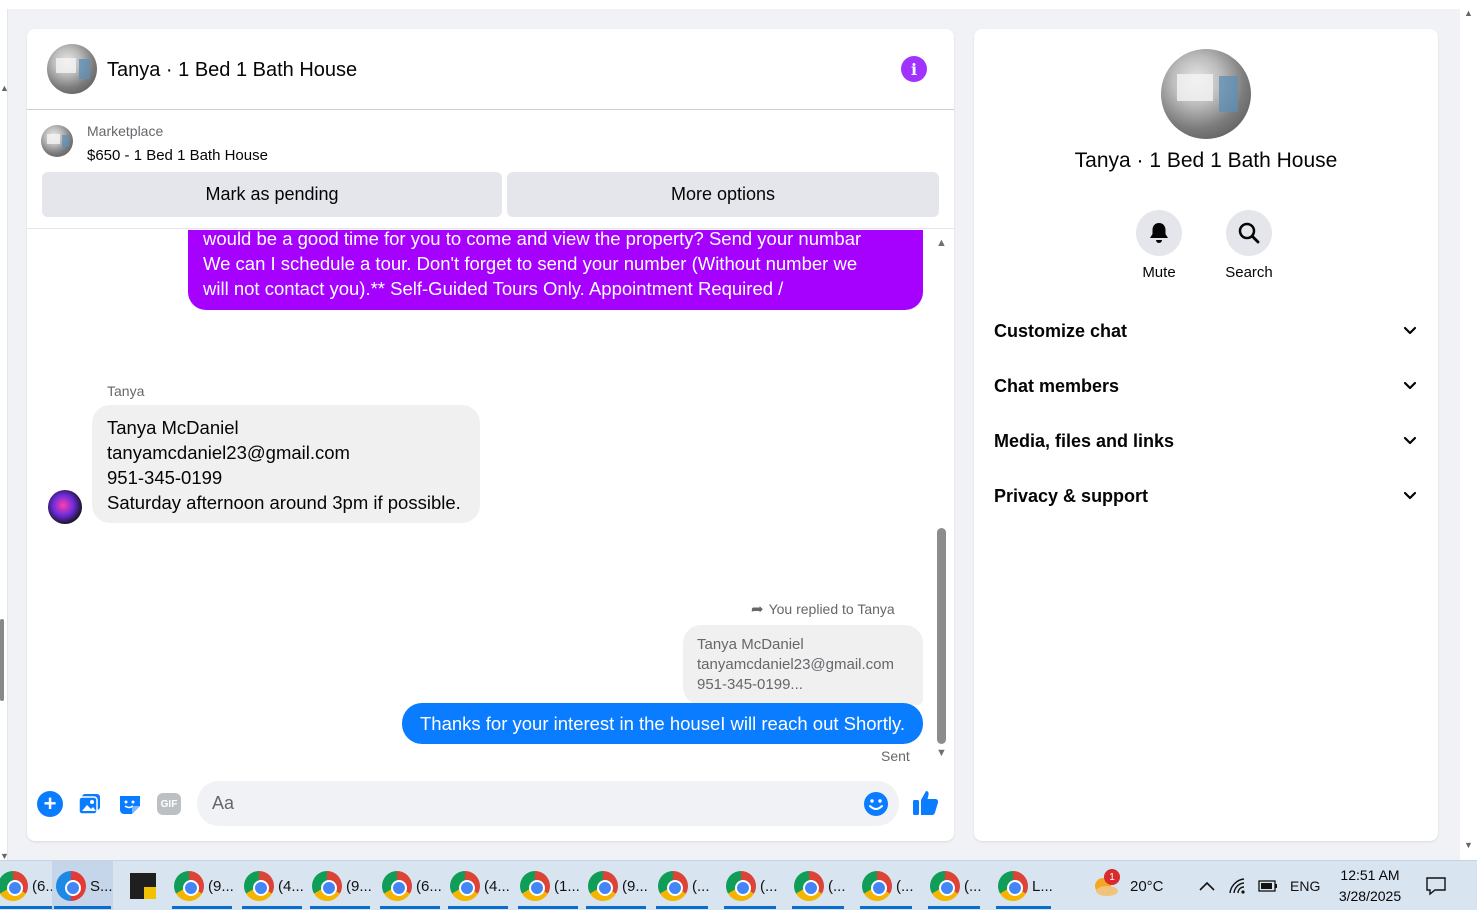 Image resolution: width=1477 pixels, height=910 pixels. What do you see at coordinates (1268, 885) in the screenshot?
I see `battery-icon` at bounding box center [1268, 885].